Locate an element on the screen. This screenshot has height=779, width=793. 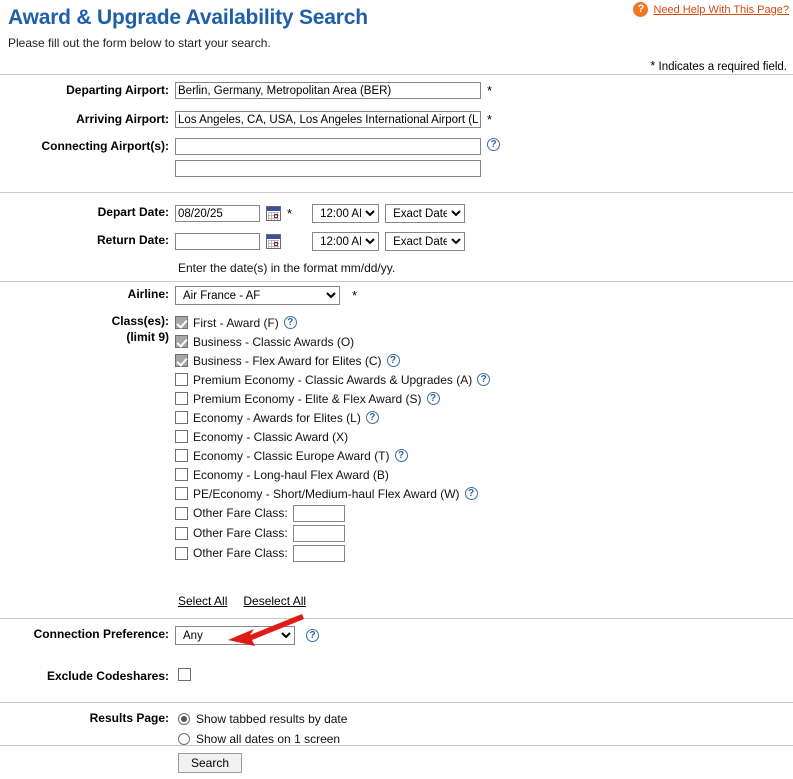
class-checkbox-economy-awards-elites-l is located at coordinates (181, 417).